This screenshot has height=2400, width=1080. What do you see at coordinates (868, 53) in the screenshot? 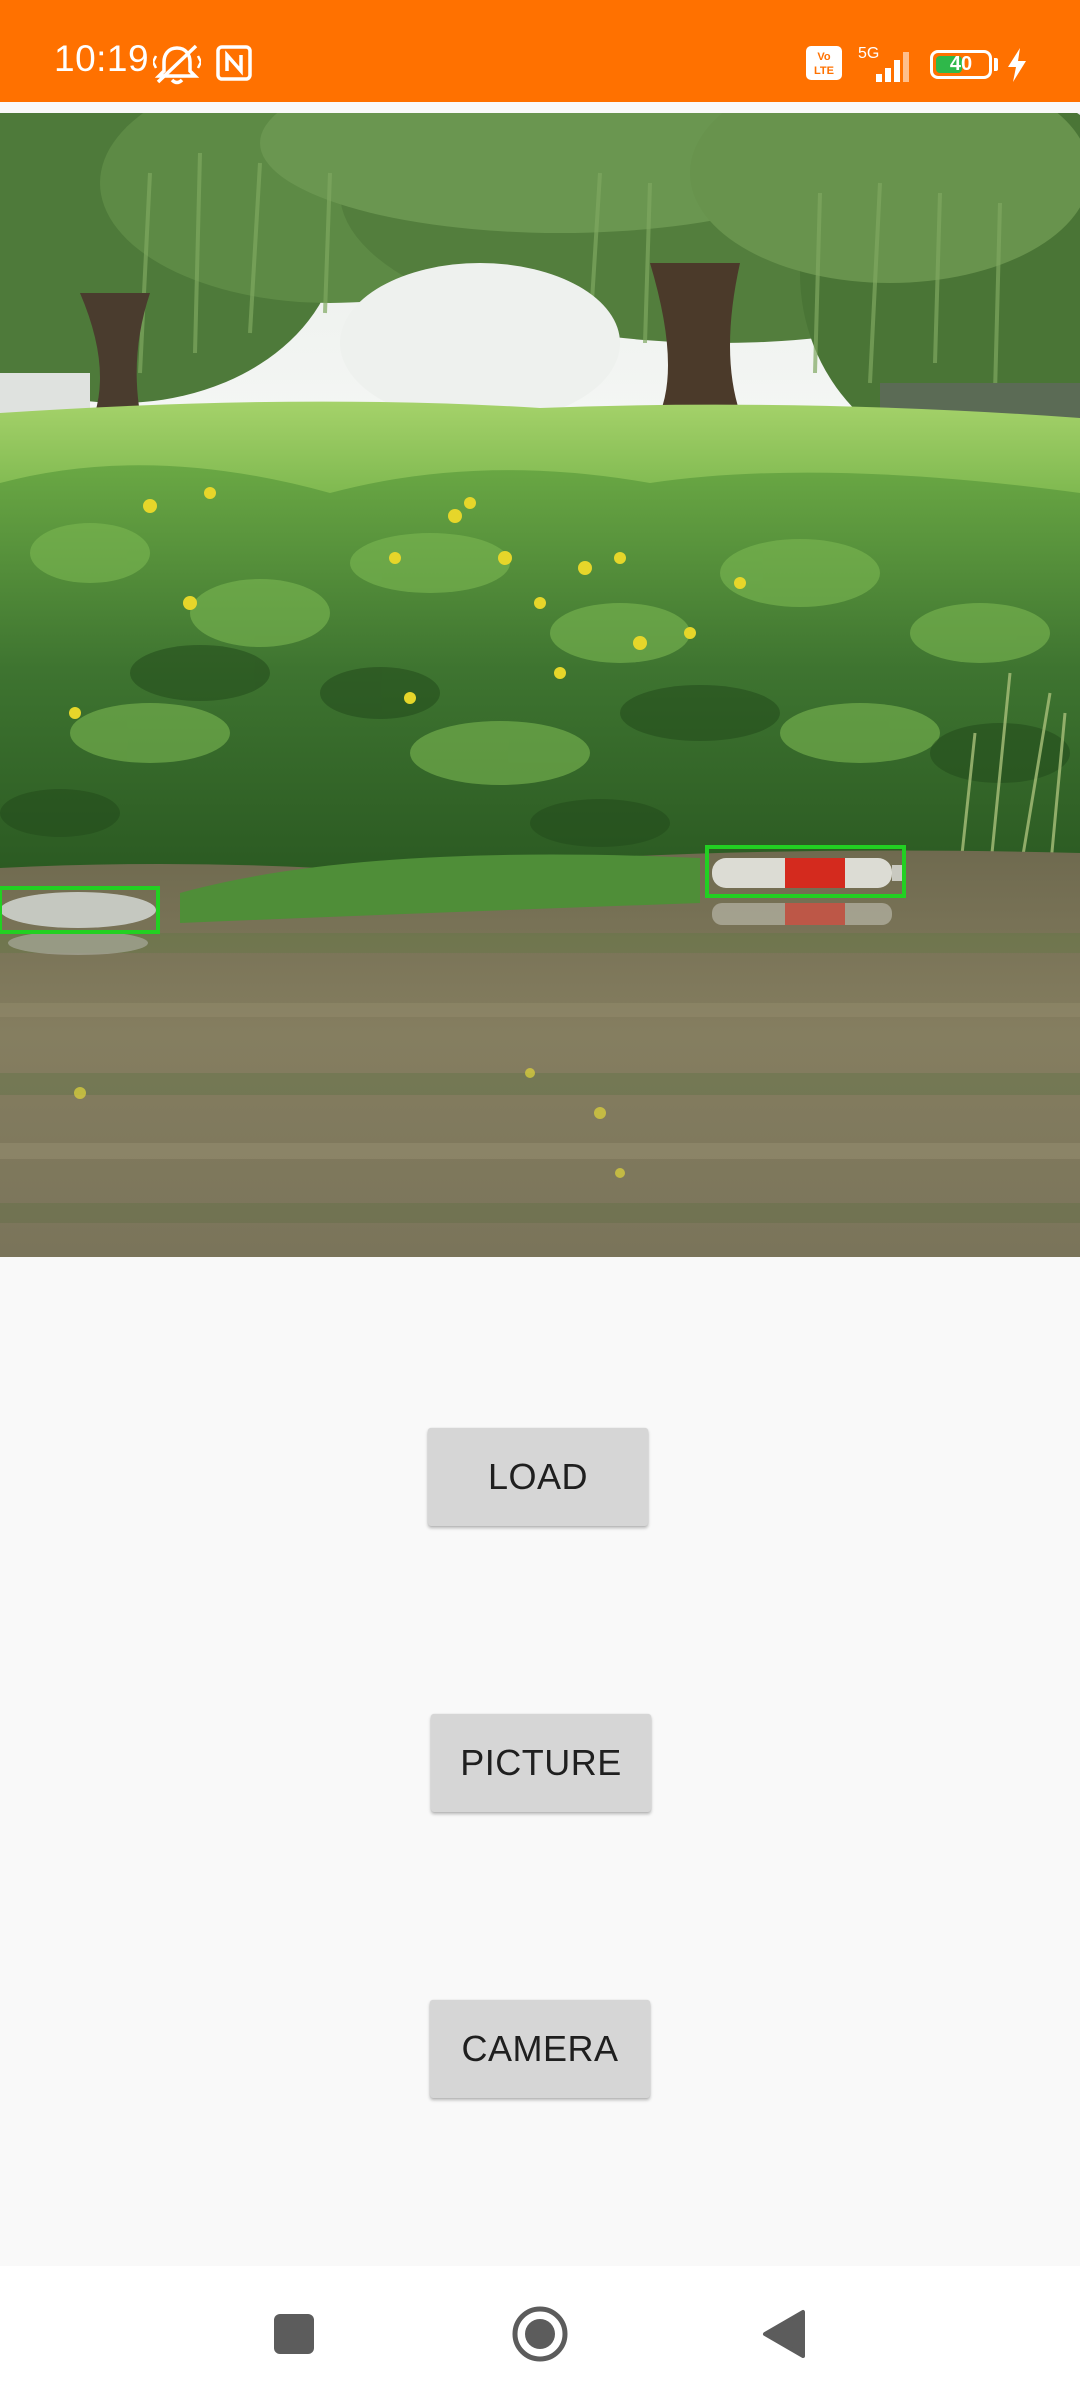
I see `network-type-label: 5G` at bounding box center [868, 53].